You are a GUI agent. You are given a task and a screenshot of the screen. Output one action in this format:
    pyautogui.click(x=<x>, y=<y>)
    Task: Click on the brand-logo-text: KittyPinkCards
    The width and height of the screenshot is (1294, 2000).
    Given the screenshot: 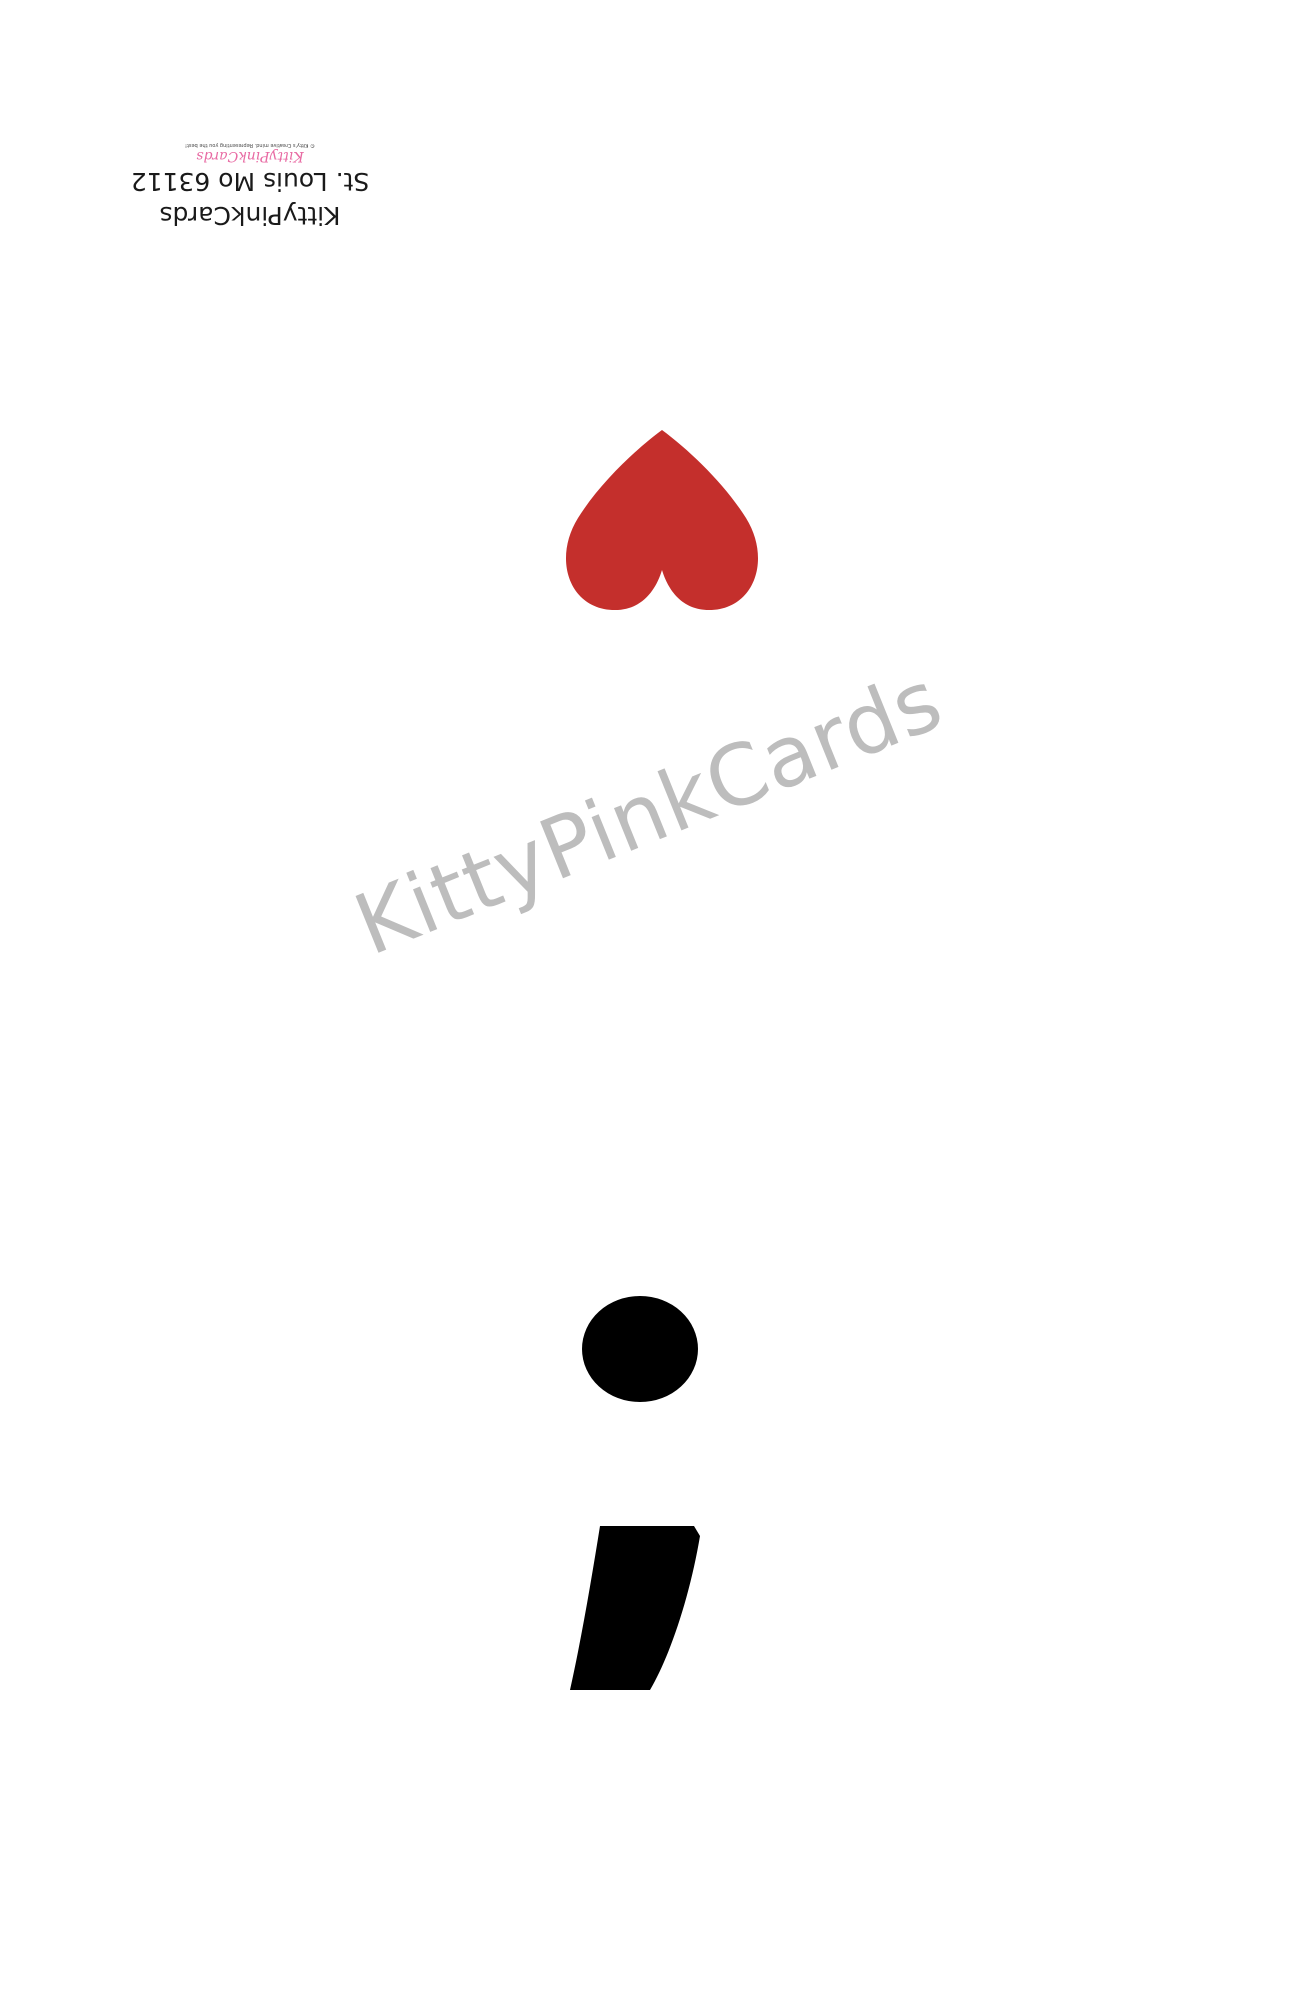 What is the action you would take?
    pyautogui.click(x=250, y=156)
    